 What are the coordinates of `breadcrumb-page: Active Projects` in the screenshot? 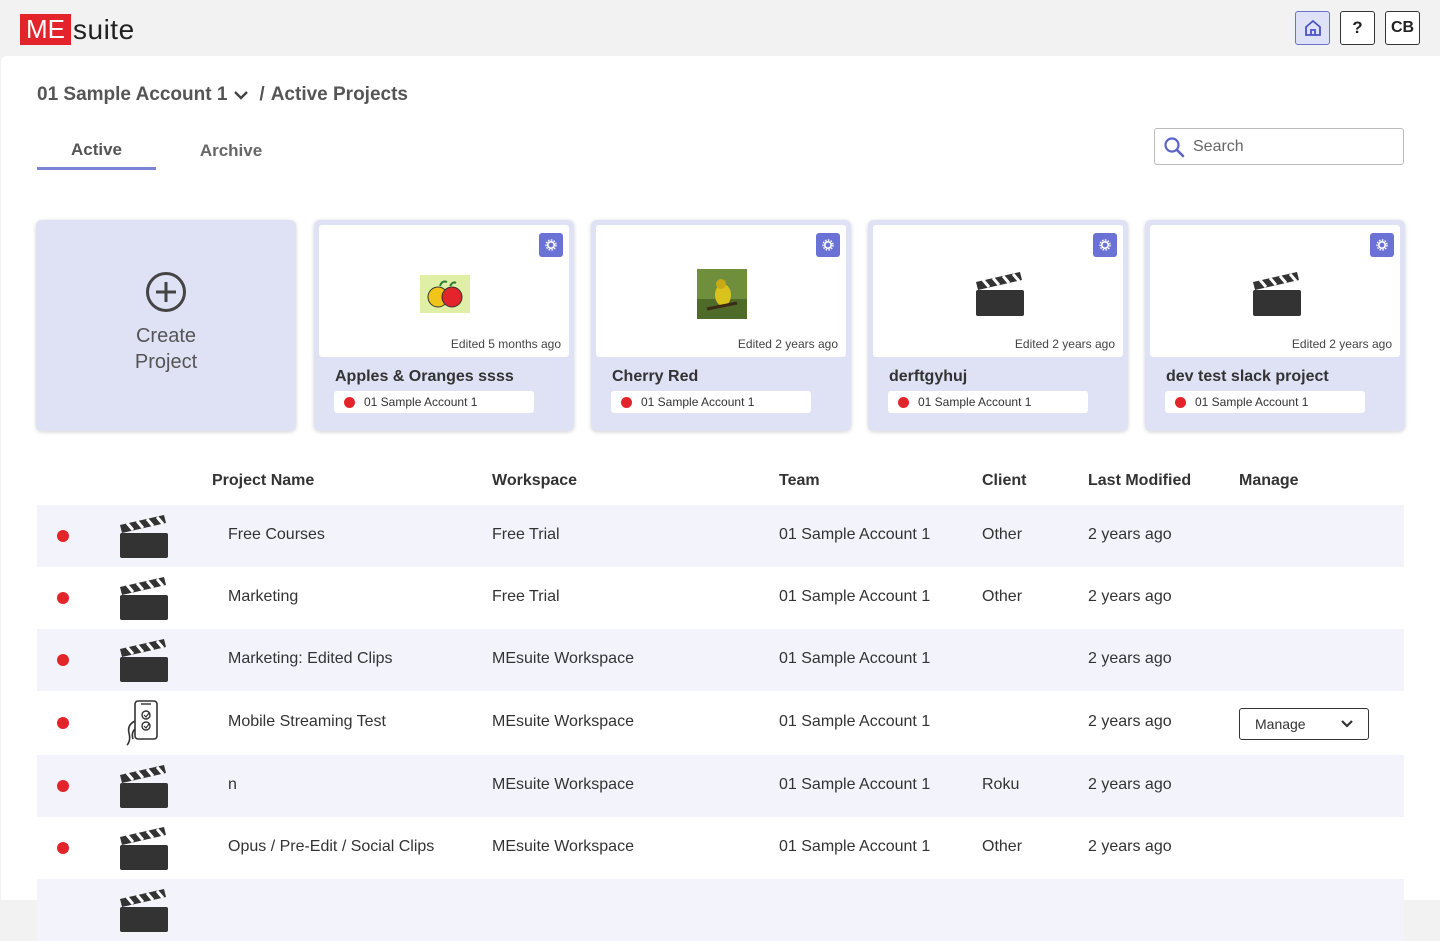 It's located at (339, 94).